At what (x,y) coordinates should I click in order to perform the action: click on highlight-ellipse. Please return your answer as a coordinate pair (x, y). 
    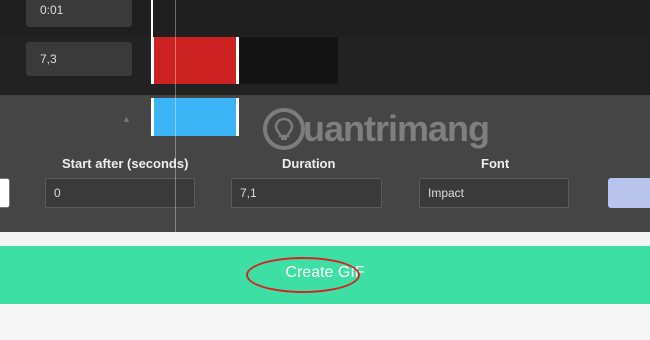
    Looking at the image, I should click on (303, 275).